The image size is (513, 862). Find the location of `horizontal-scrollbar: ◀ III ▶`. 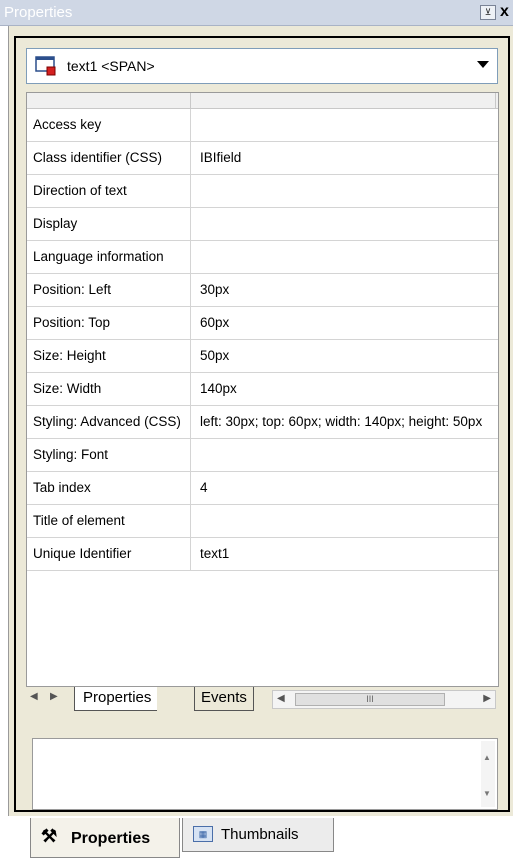

horizontal-scrollbar: ◀ III ▶ is located at coordinates (384, 699).